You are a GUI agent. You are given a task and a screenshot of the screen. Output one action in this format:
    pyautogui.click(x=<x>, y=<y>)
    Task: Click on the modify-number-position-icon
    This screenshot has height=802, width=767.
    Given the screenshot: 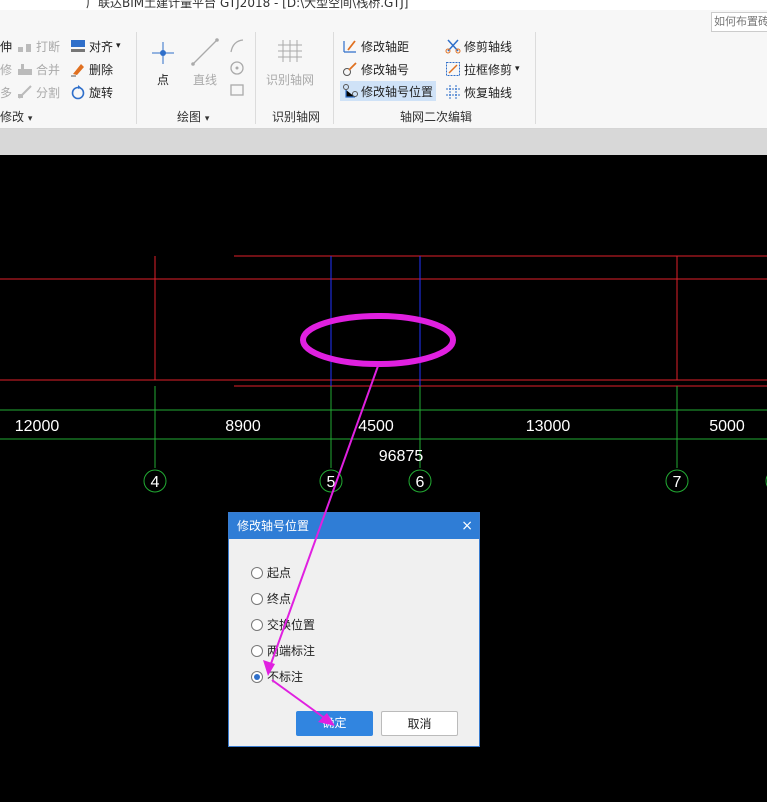 What is the action you would take?
    pyautogui.click(x=350, y=91)
    